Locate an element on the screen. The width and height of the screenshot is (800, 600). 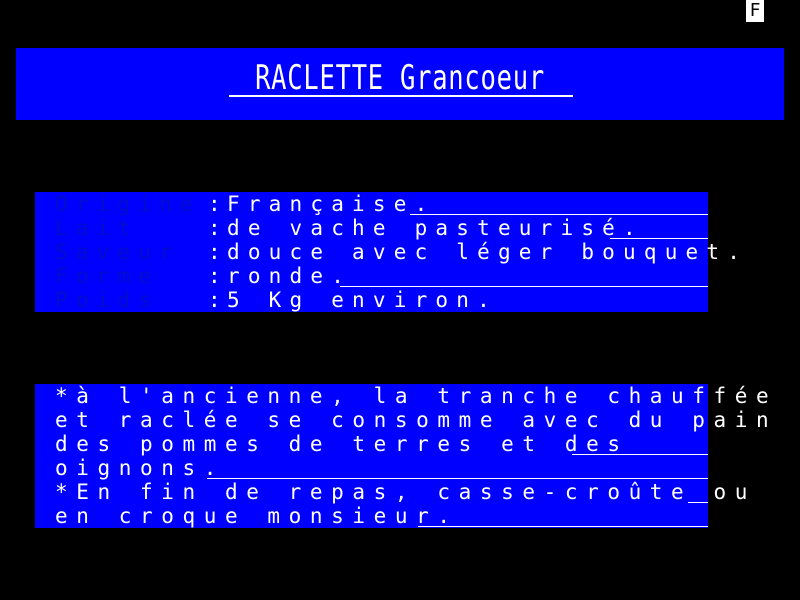
title-bar: RACLETTE Grancoeur is located at coordinates (400, 84).